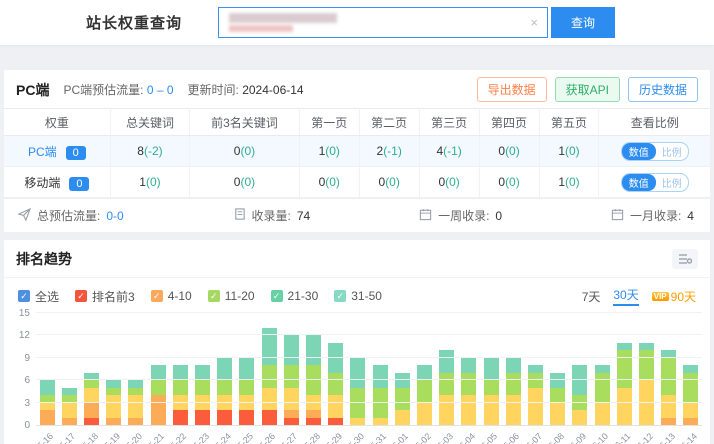 This screenshot has height=444, width=714. Describe the element at coordinates (231, 296) in the screenshot. I see `legend-item-11-20: ✓ 11-20` at that location.